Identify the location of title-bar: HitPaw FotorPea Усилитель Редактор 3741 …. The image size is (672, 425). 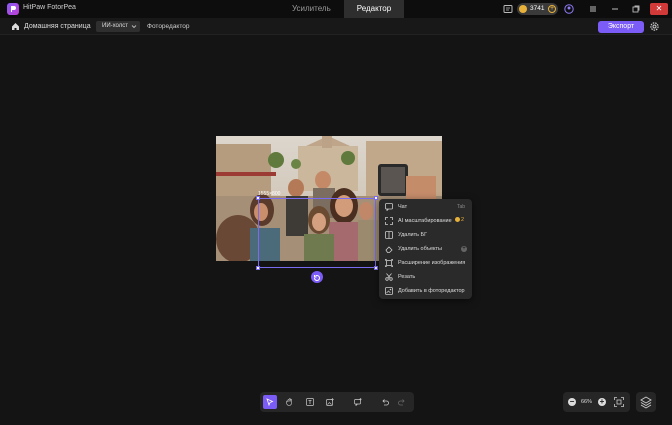
(336, 9).